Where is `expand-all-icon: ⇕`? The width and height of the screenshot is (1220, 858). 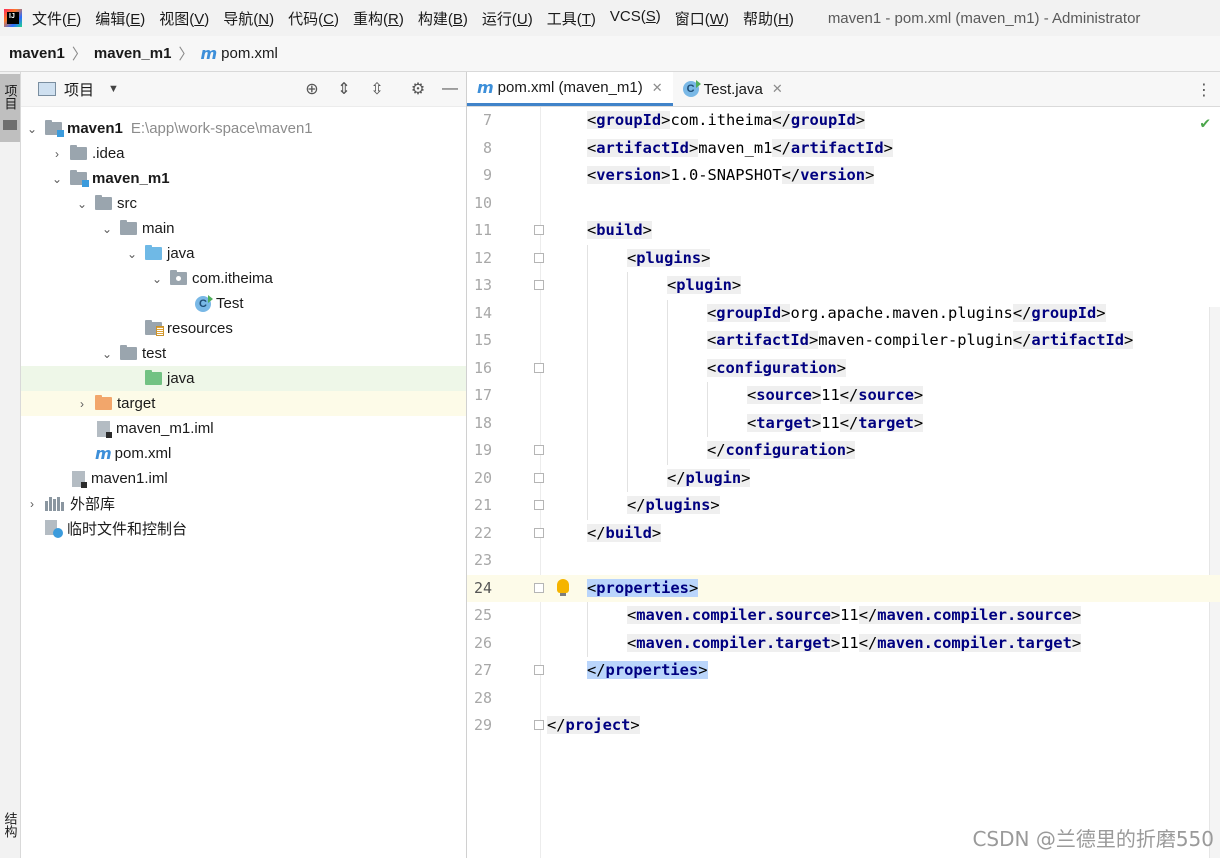 expand-all-icon: ⇕ is located at coordinates (344, 89).